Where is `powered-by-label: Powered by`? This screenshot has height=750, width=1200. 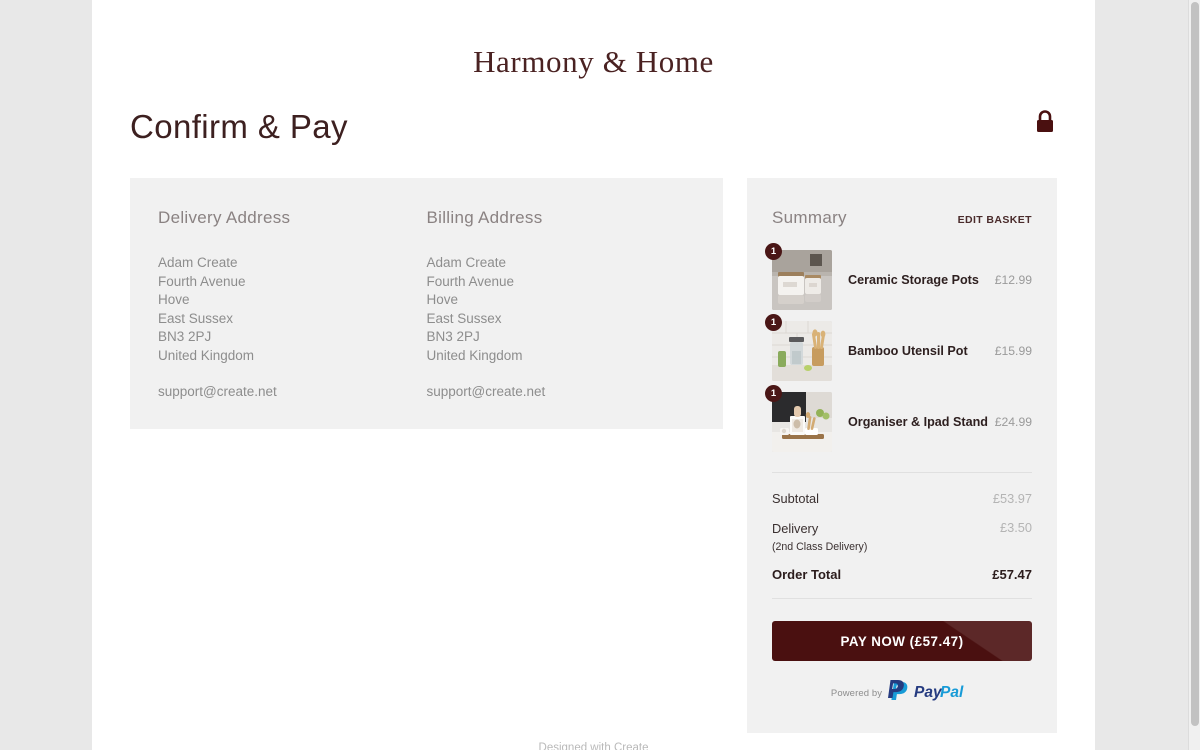
powered-by-label: Powered by is located at coordinates (856, 693).